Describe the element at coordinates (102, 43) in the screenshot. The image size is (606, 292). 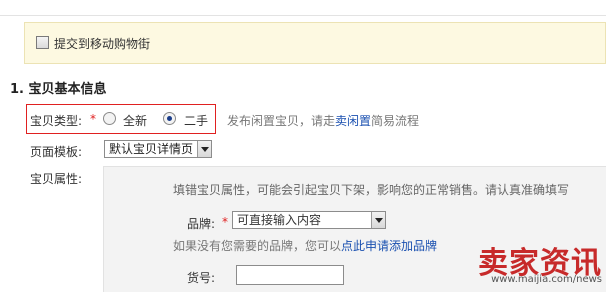
I see `mobile-street-label: 提交到移动购物街` at that location.